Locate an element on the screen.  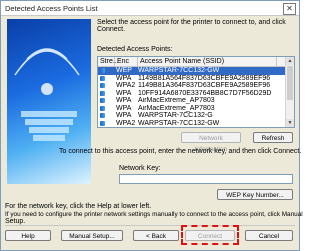
connect-highlight-box is located at coordinates (210, 235).